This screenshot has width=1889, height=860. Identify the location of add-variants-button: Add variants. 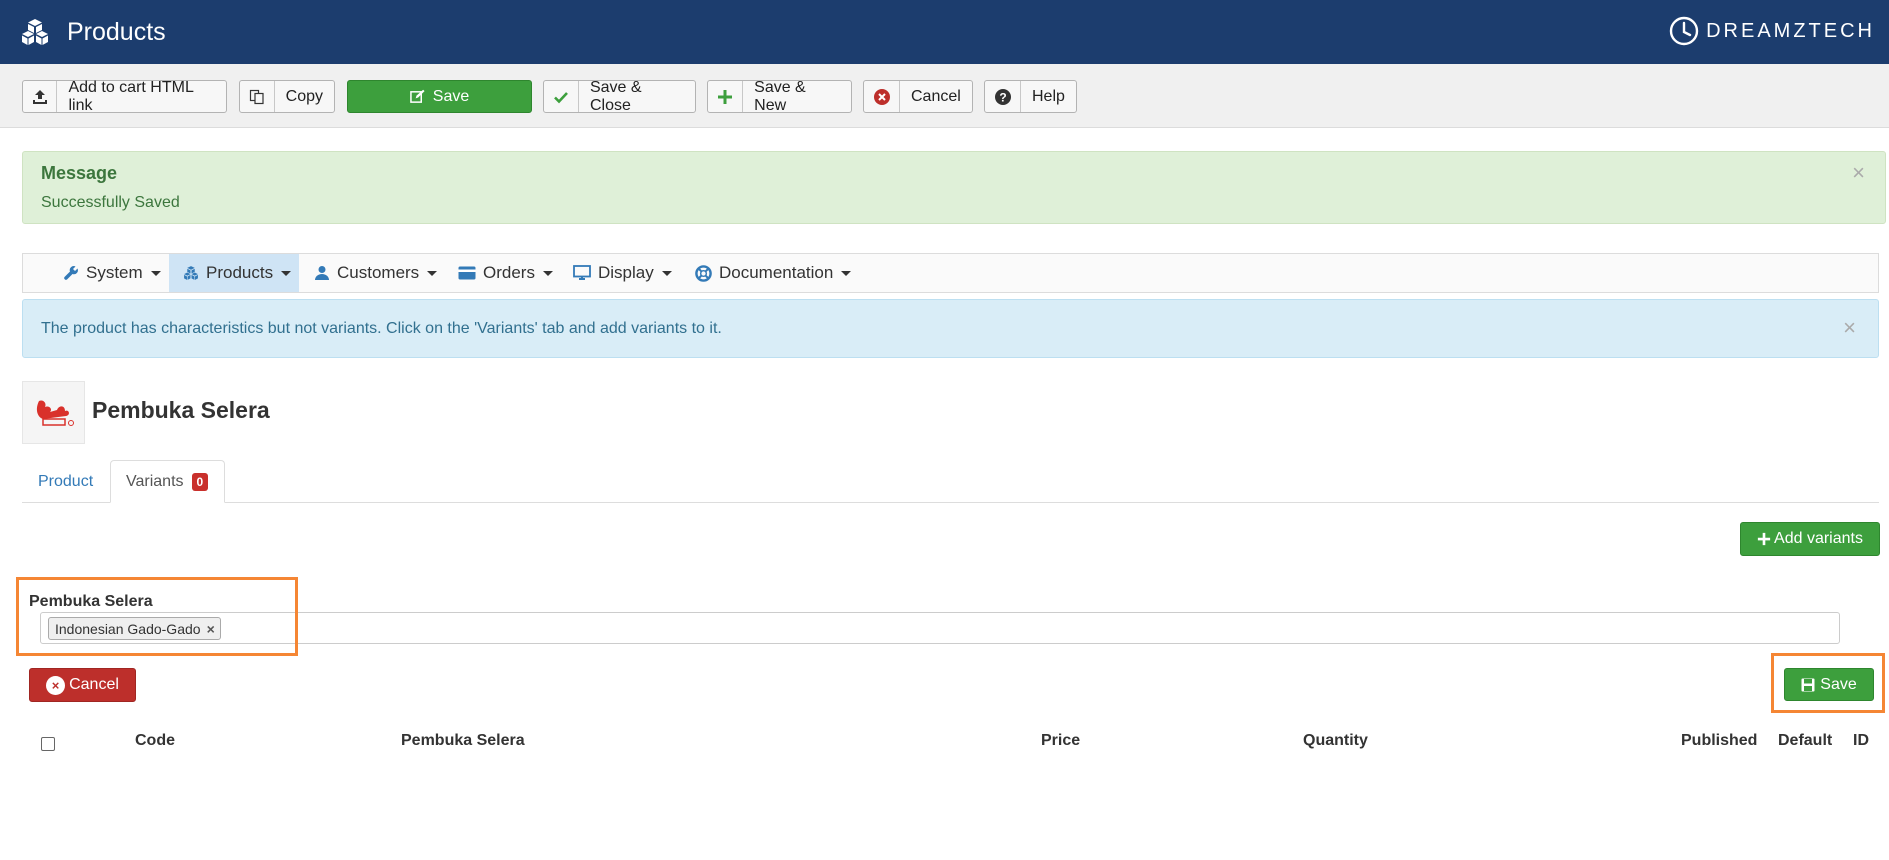
(1810, 539).